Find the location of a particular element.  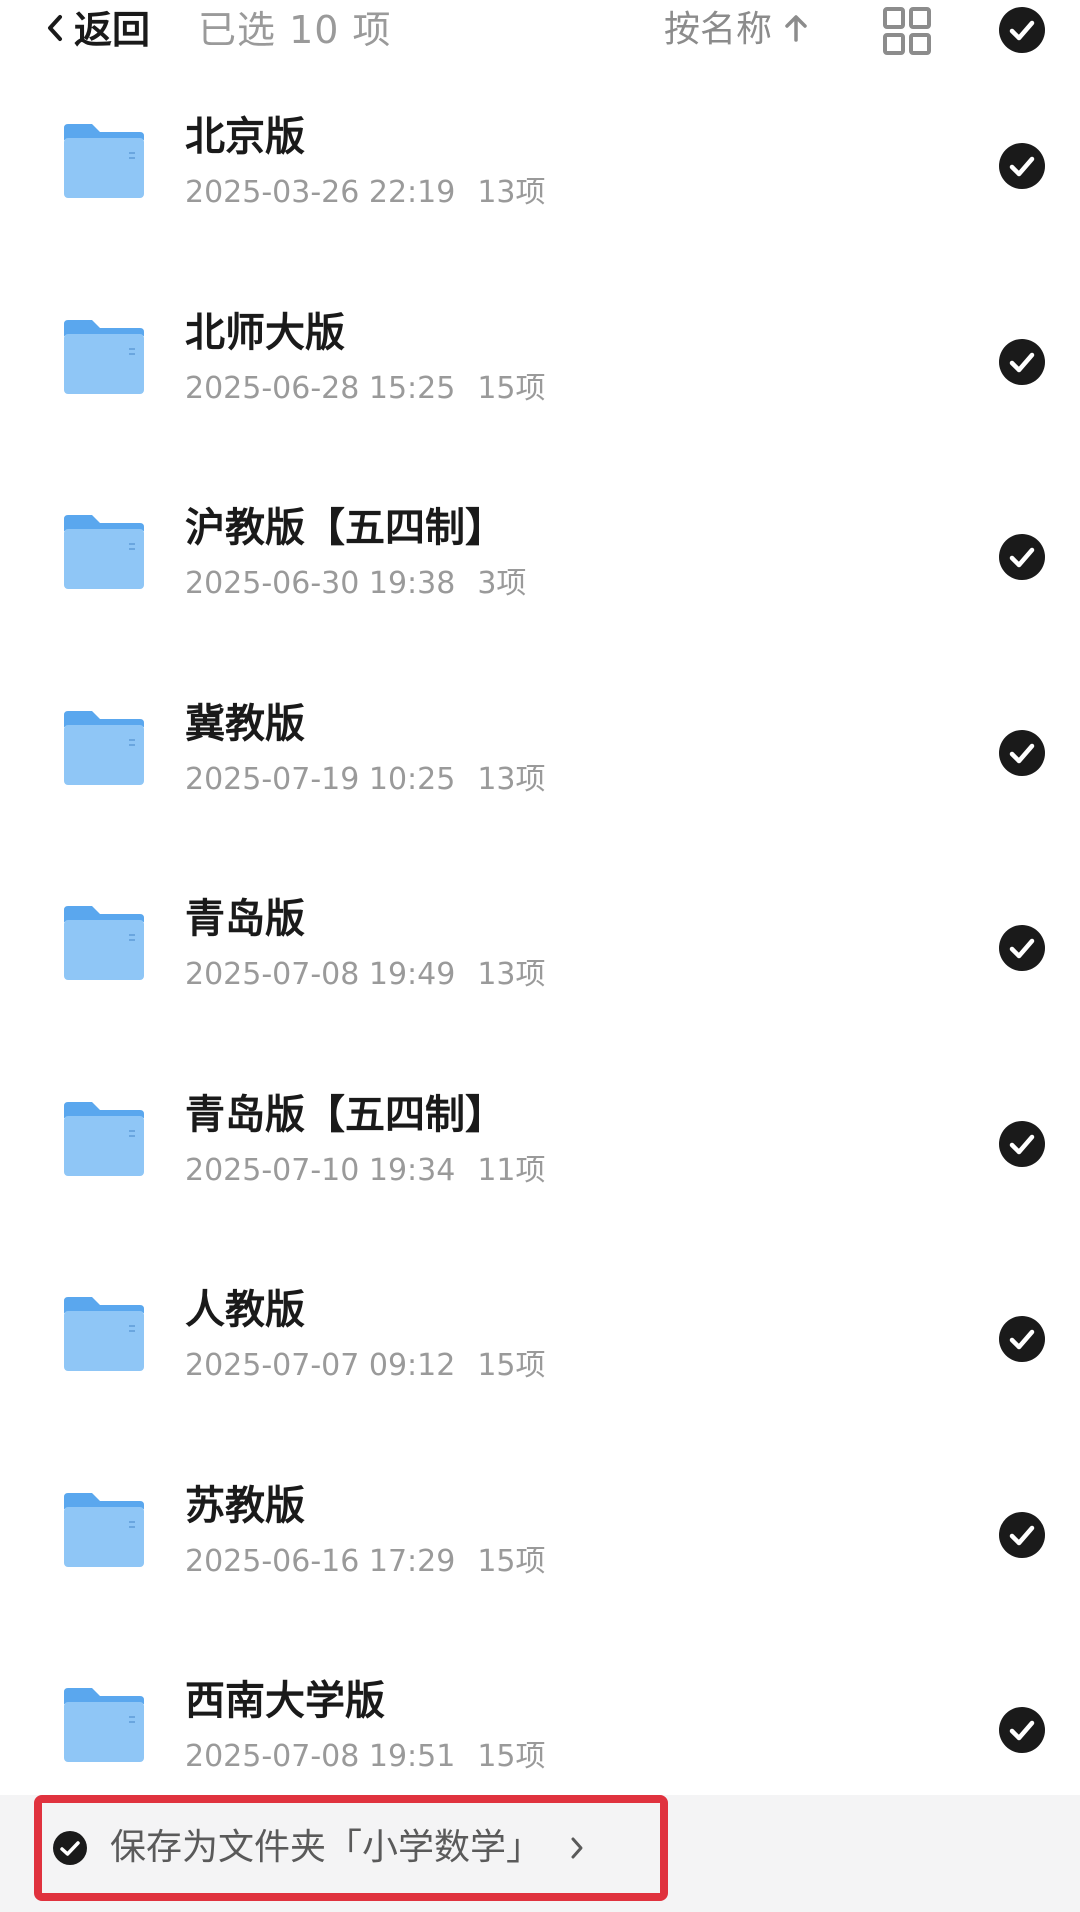

folder-row: 青岛版【五四制】 2025-07-10 19:34 11项 is located at coordinates (540, 1146).